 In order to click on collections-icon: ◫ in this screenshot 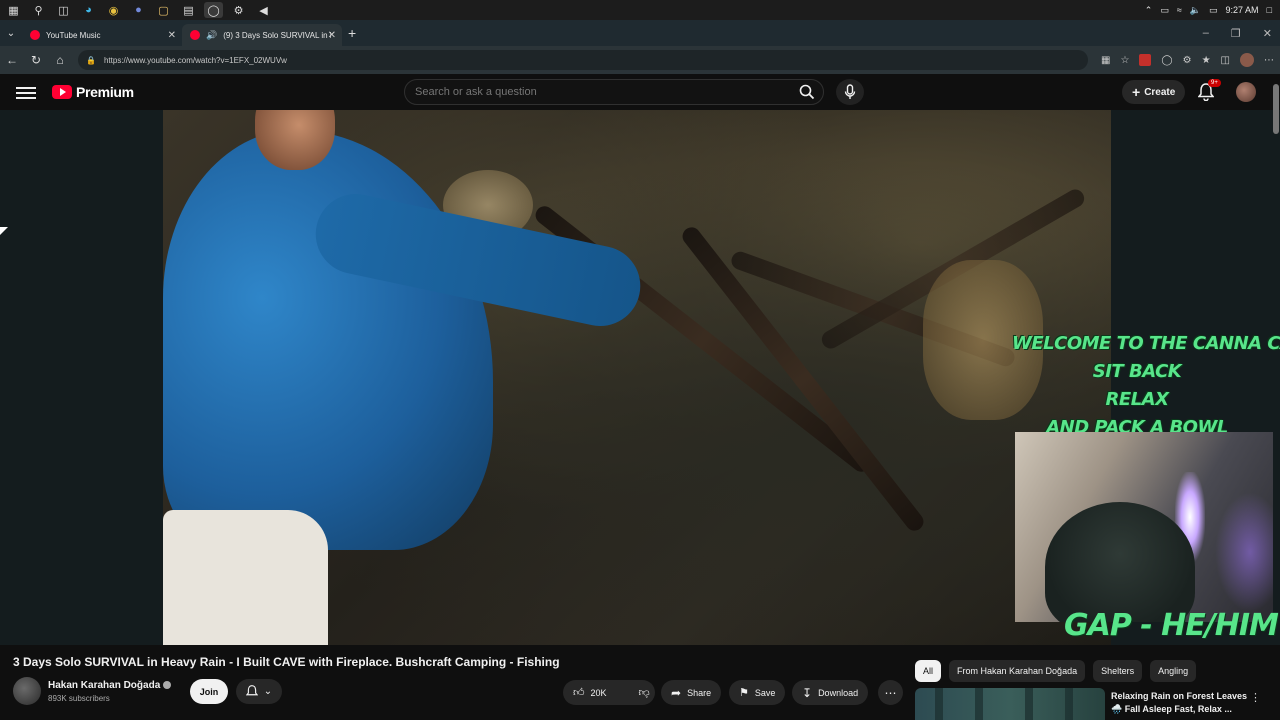, I will do `click(1225, 60)`.